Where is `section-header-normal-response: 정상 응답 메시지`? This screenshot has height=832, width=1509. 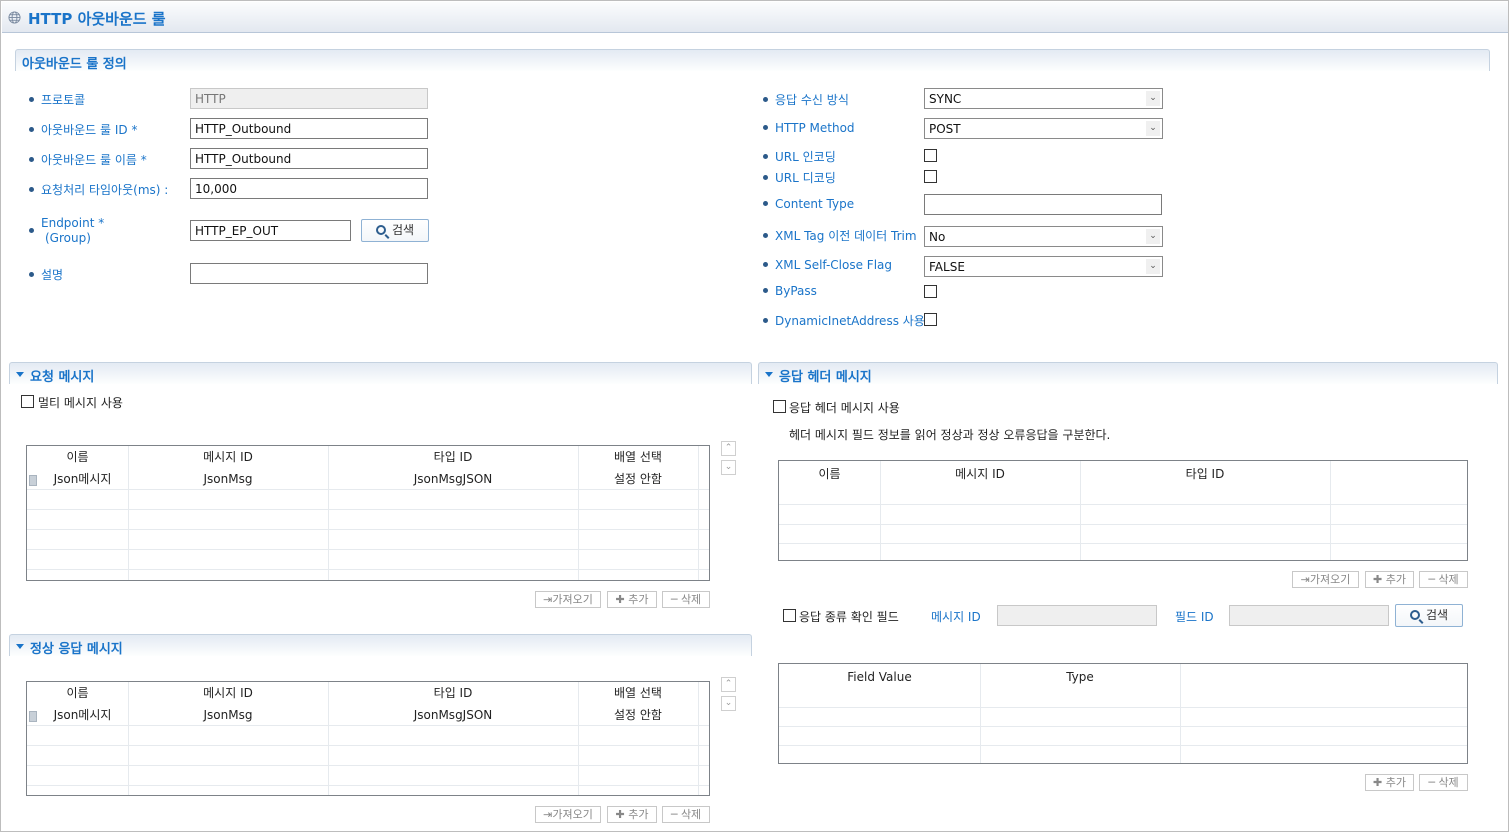 section-header-normal-response: 정상 응답 메시지 is located at coordinates (380, 645).